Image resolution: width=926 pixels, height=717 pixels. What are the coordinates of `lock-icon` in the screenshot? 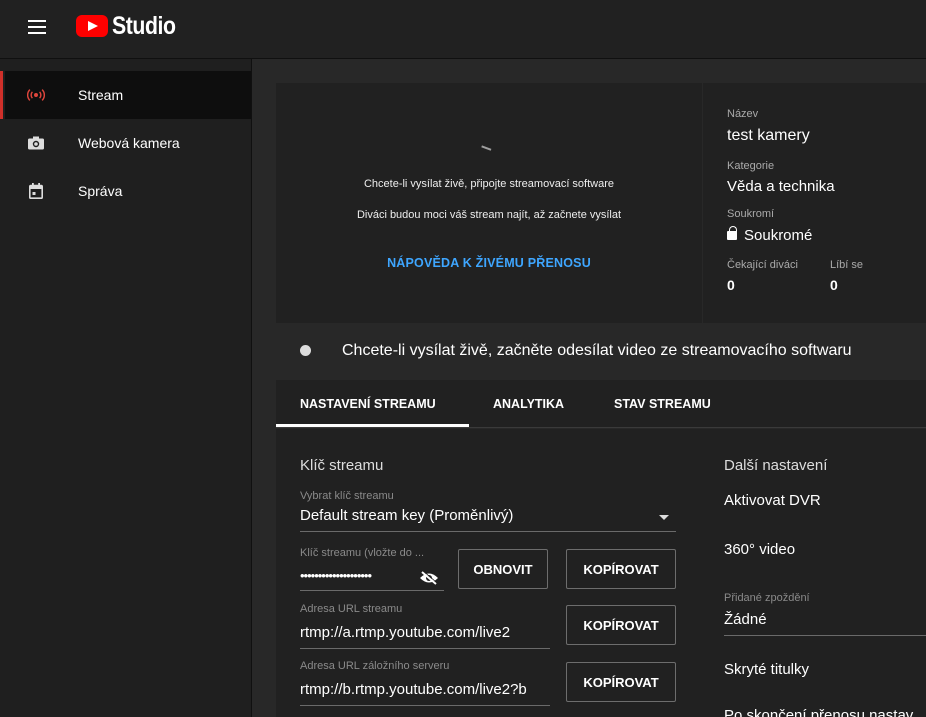 It's located at (732, 232).